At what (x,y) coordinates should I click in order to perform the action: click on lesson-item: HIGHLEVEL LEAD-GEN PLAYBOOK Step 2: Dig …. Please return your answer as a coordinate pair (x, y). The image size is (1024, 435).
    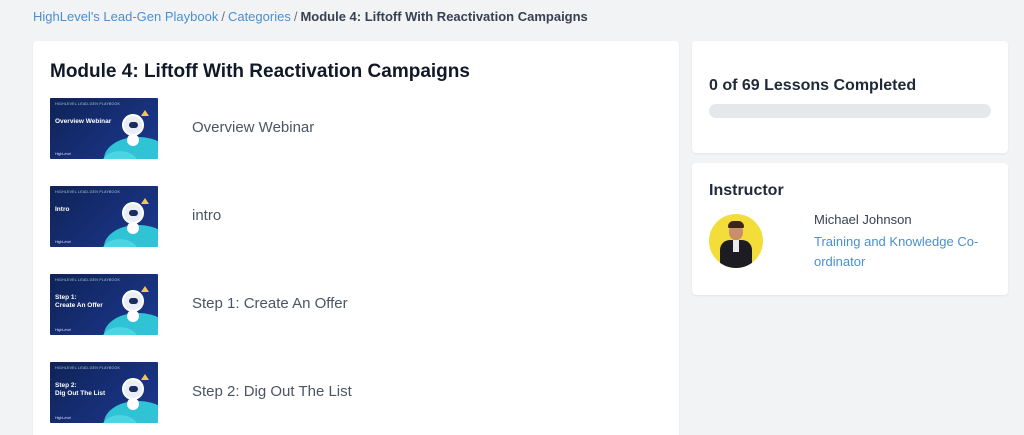
    Looking at the image, I should click on (350, 393).